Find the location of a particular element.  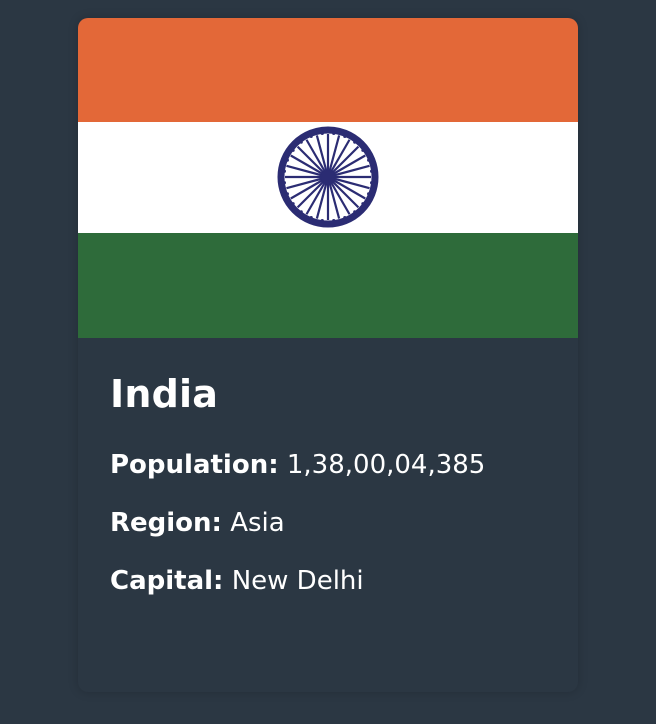

country-name: India is located at coordinates (164, 394).